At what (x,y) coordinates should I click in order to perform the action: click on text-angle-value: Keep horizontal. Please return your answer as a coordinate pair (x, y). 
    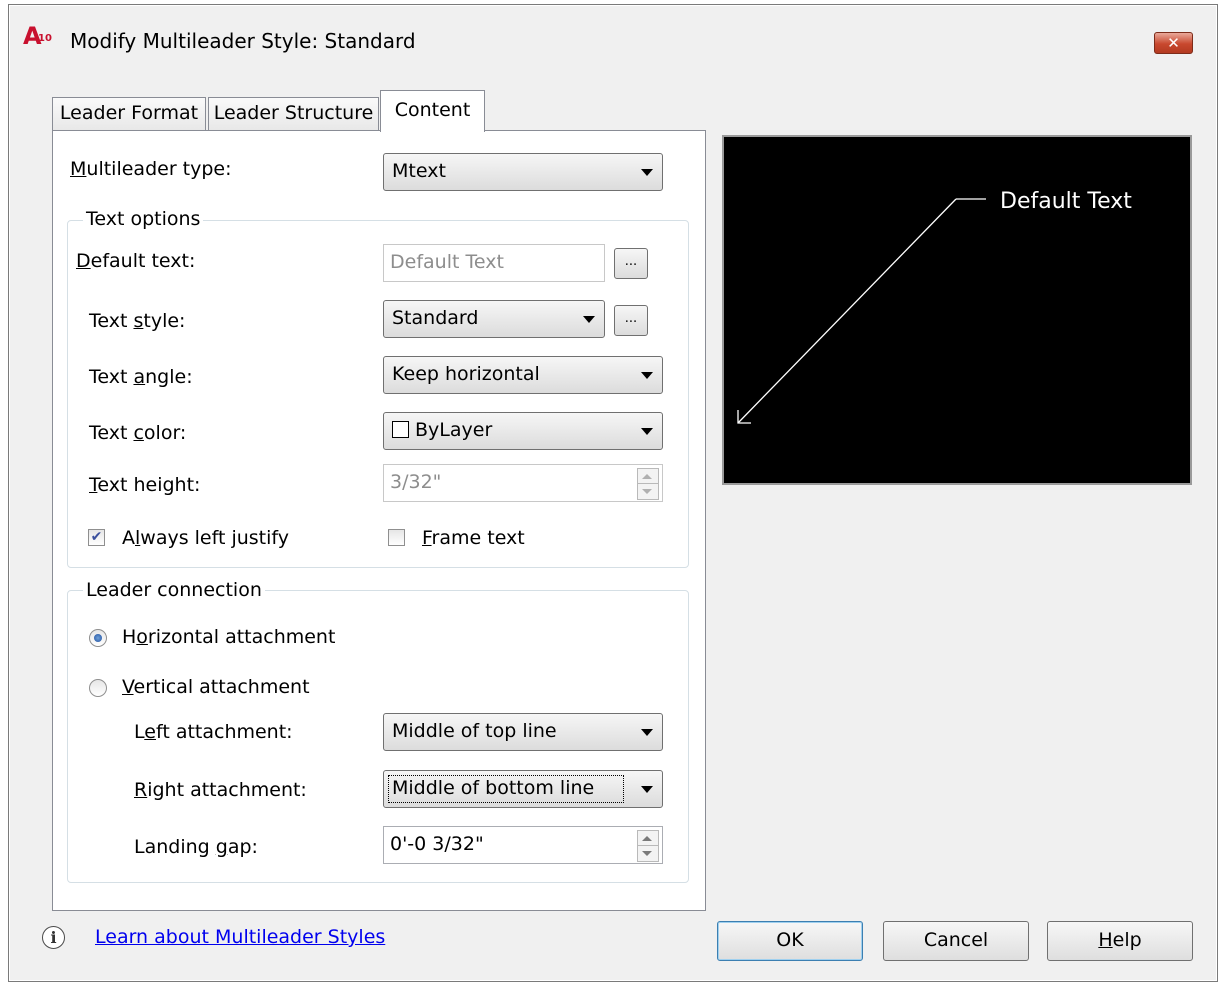
    Looking at the image, I should click on (466, 374).